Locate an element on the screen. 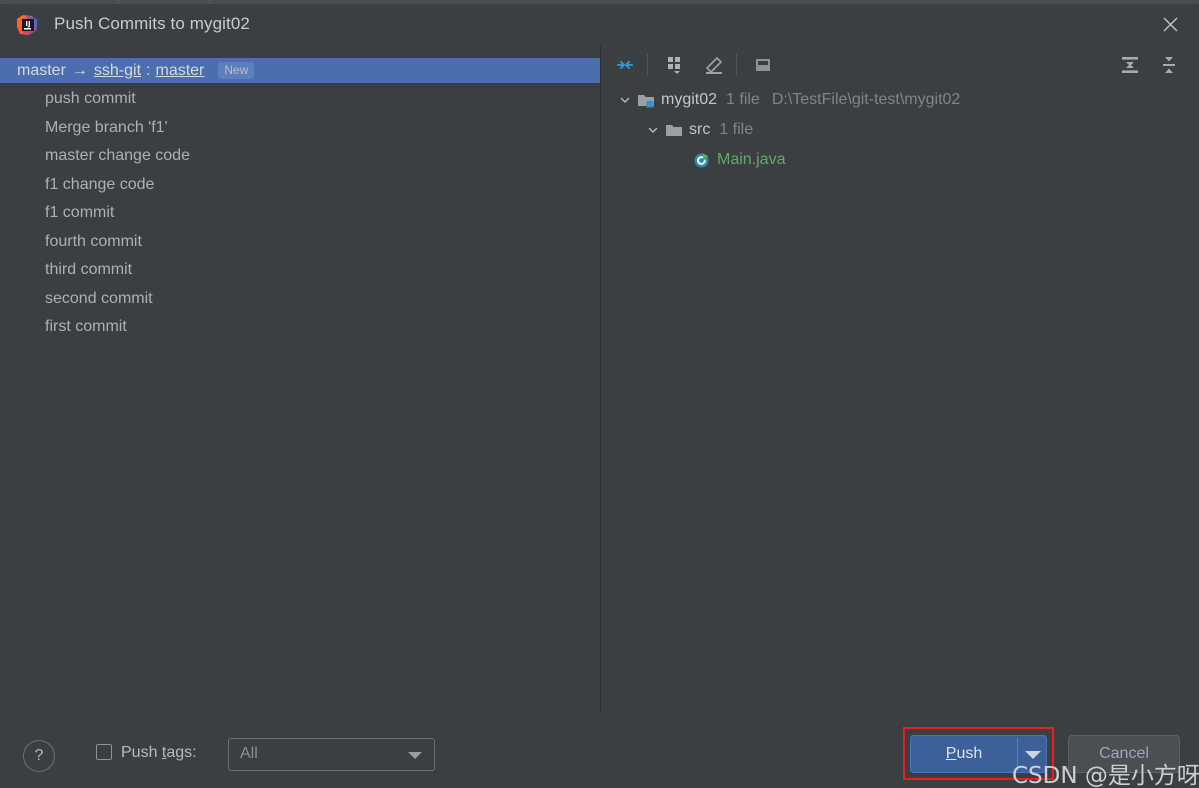 The width and height of the screenshot is (1199, 788). page-title: Push Commits to mygit02 is located at coordinates (152, 23).